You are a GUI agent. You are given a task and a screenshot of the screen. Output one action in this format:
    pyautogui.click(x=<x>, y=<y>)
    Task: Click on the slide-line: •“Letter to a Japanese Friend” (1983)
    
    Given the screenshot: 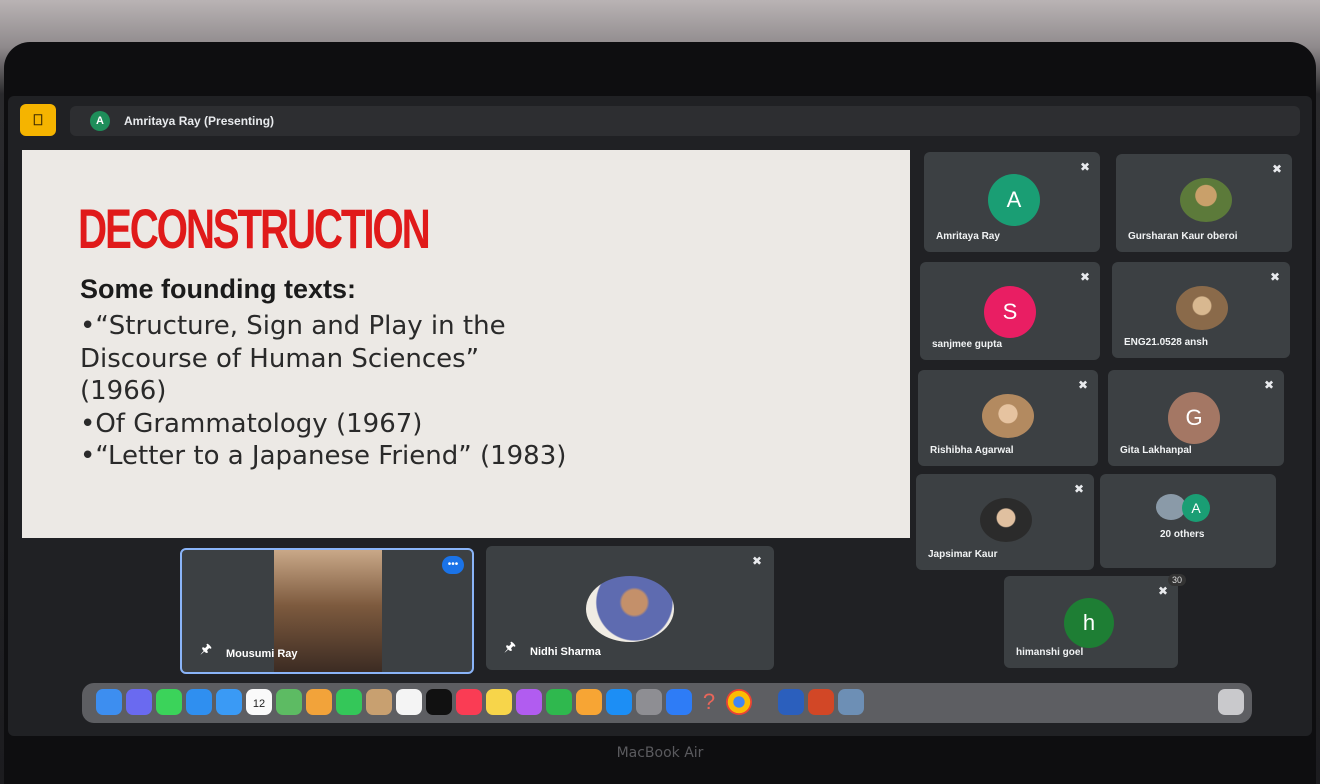 What is the action you would take?
    pyautogui.click(x=323, y=456)
    